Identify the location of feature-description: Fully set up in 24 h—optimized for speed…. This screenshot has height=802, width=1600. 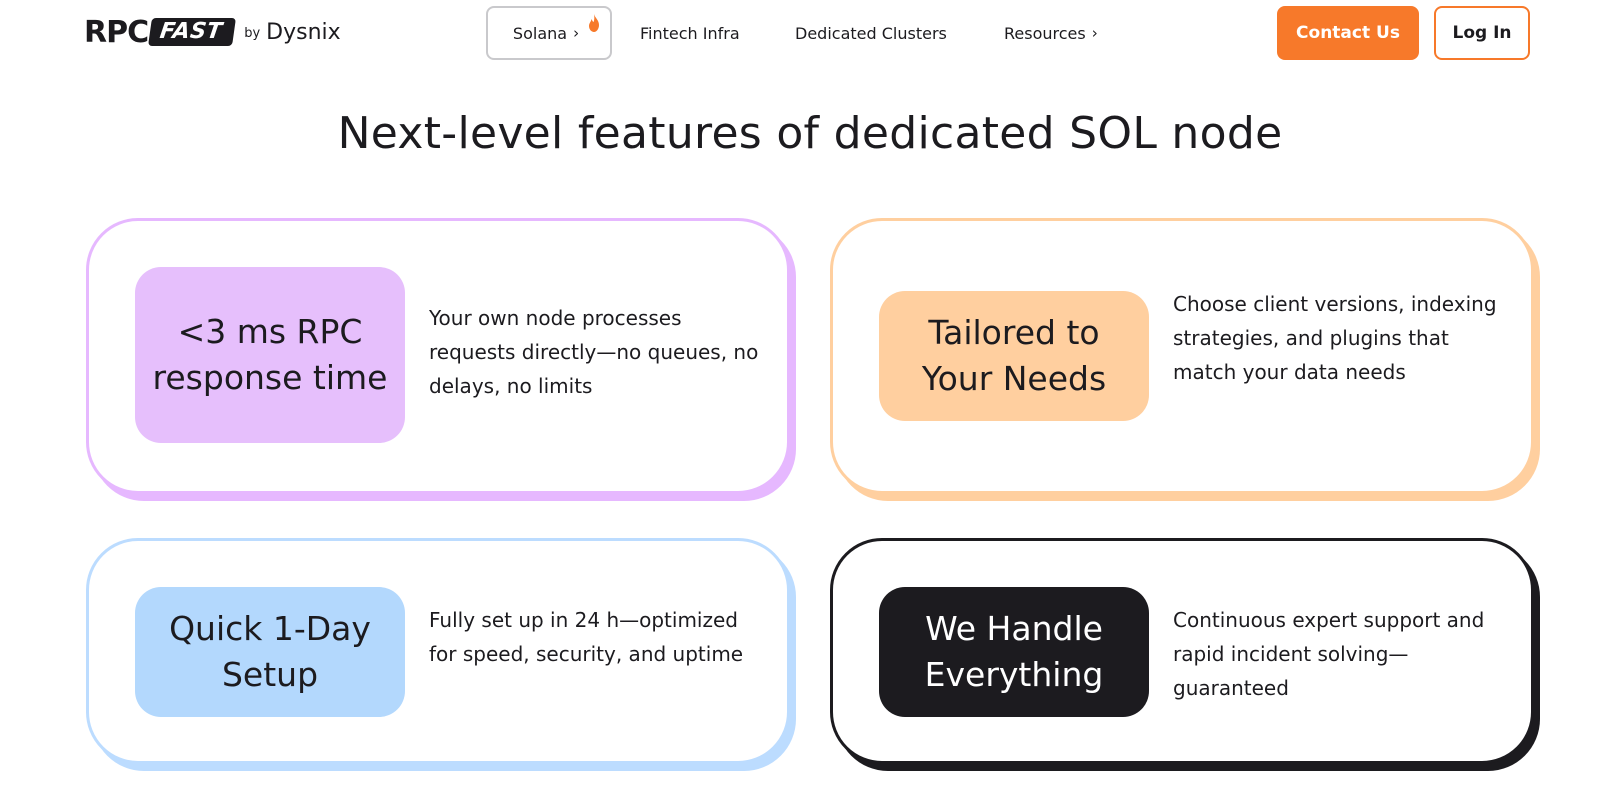
(586, 637).